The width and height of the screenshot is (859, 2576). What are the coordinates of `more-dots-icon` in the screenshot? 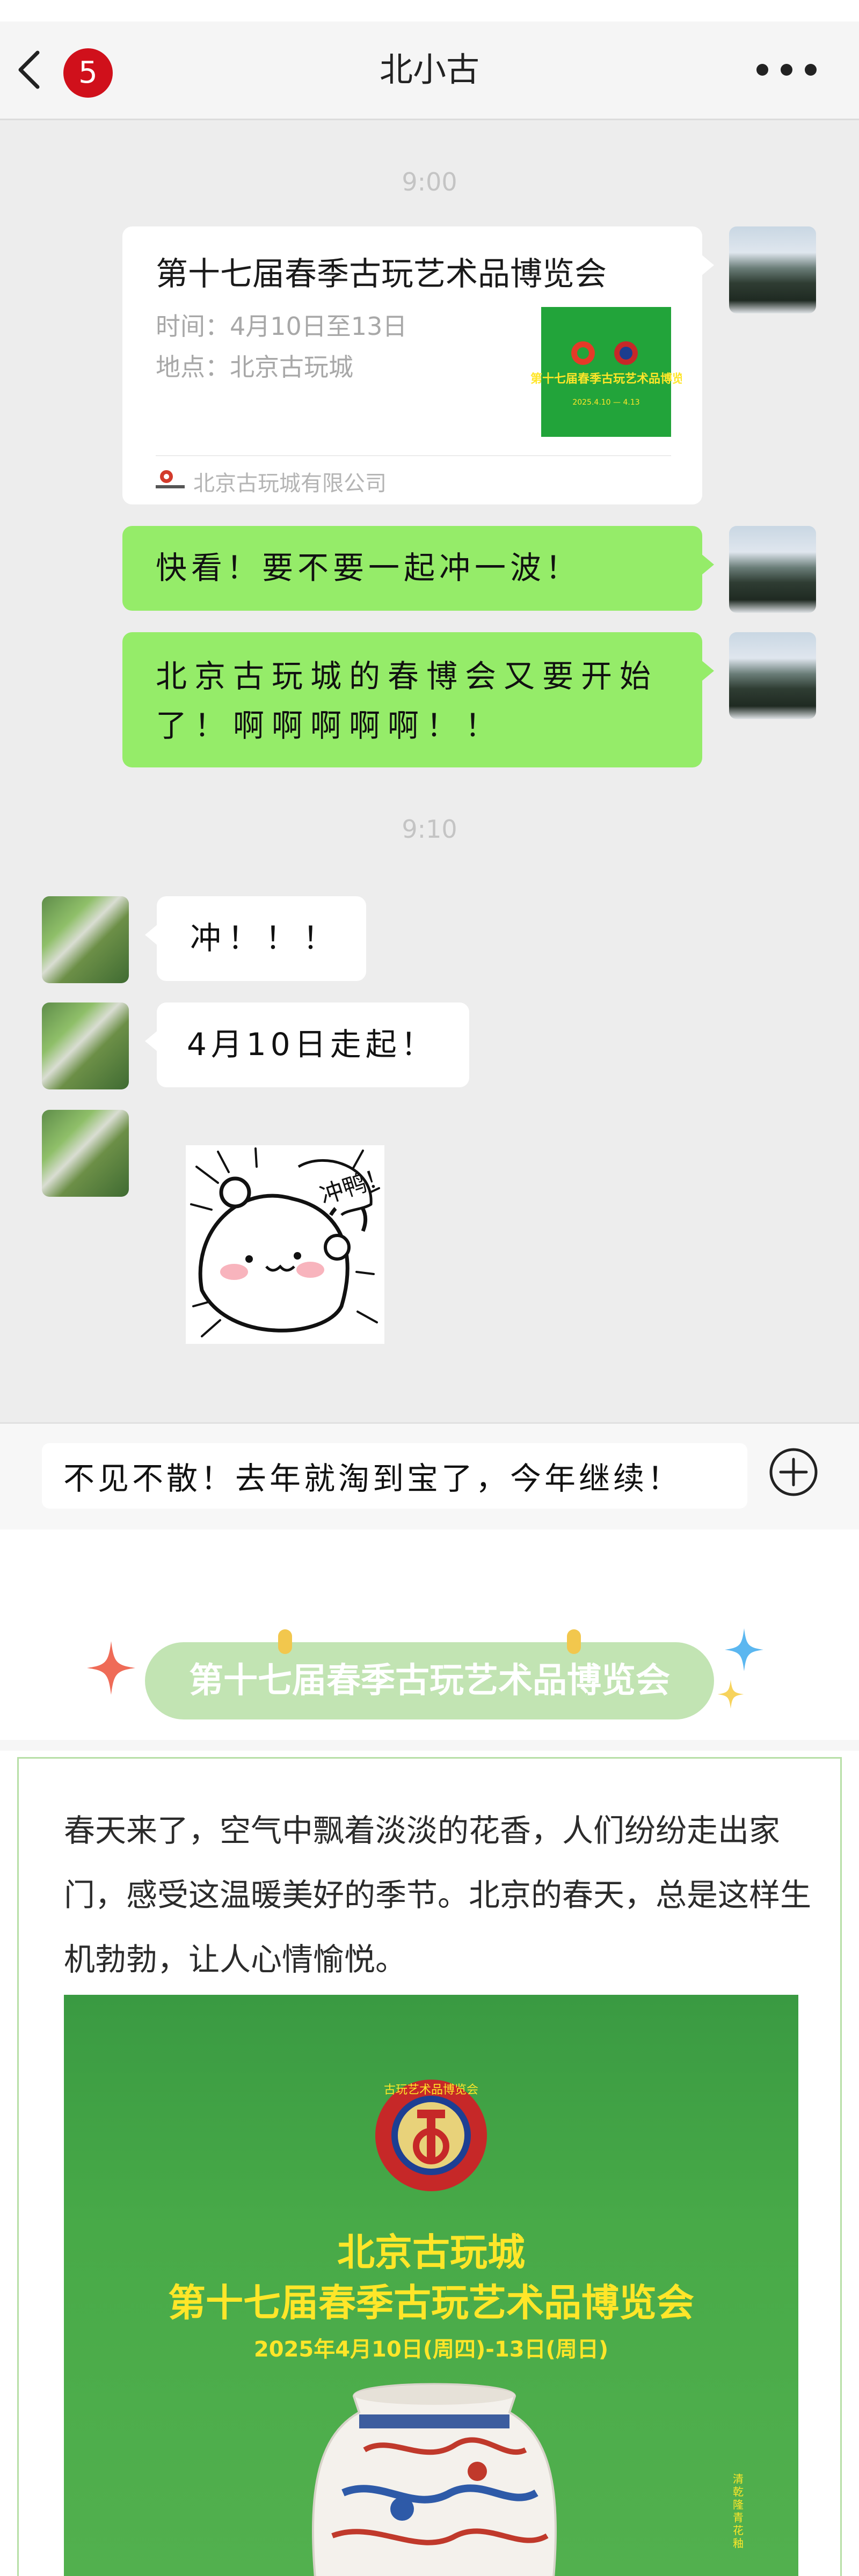 It's located at (786, 70).